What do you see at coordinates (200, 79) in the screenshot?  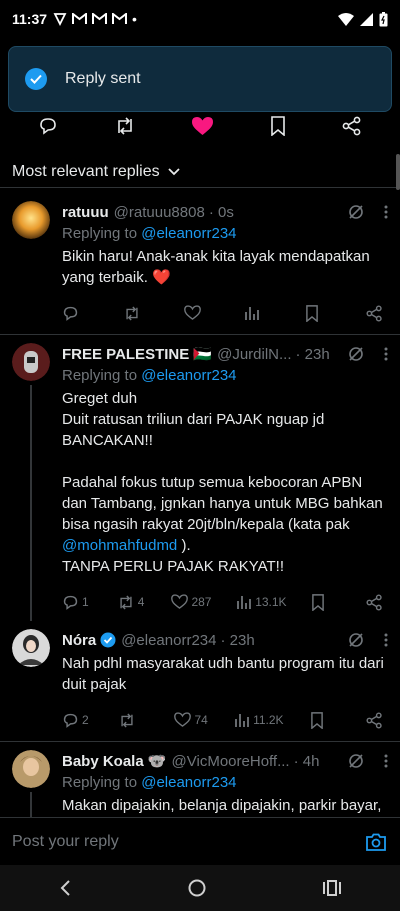 I see `reply-sent-toast: Reply sent` at bounding box center [200, 79].